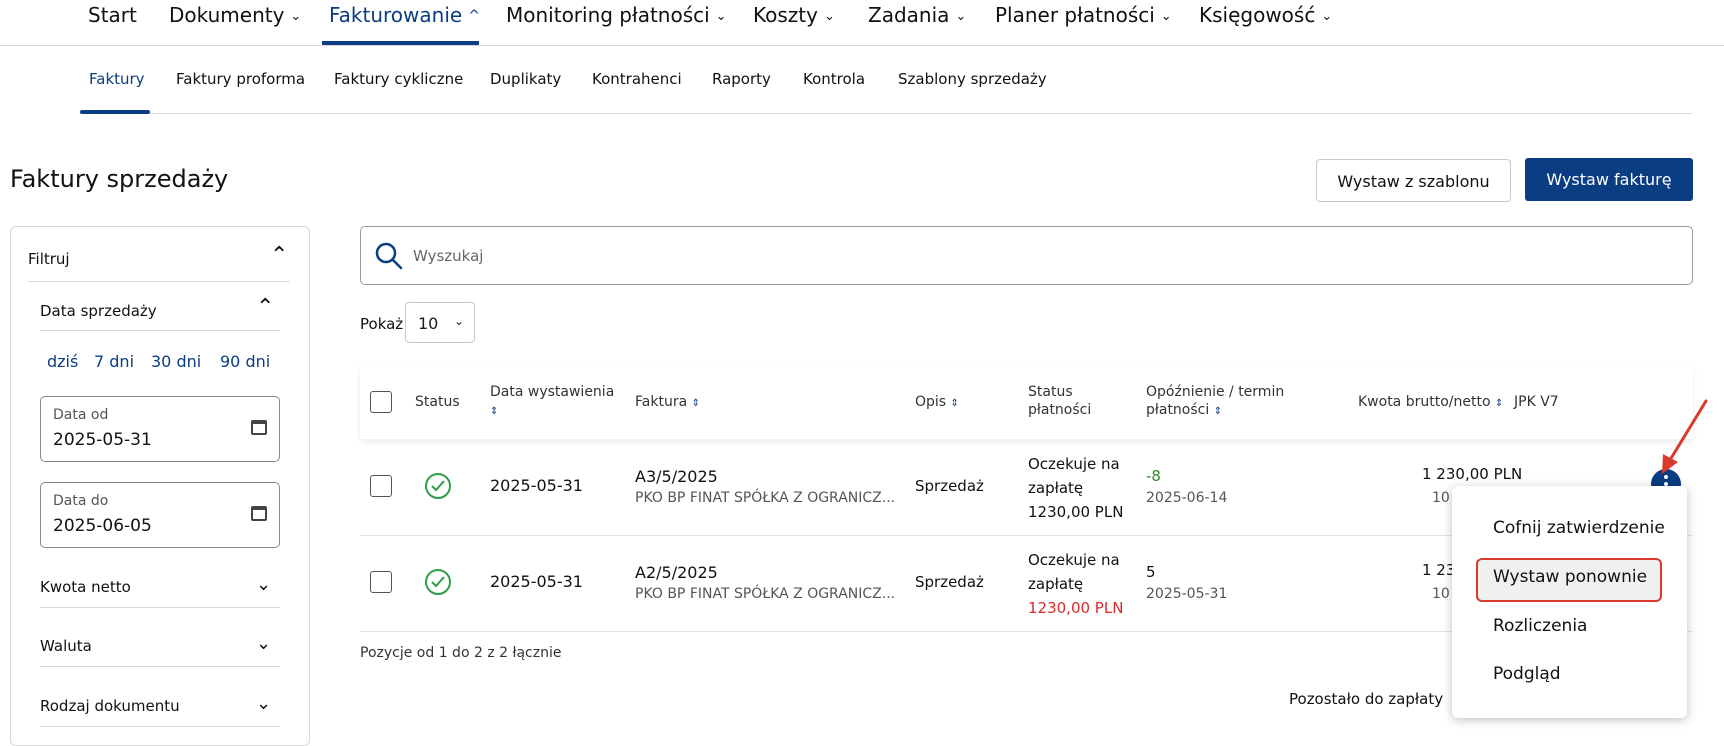 This screenshot has height=746, width=1724. I want to click on select-all-checkbox, so click(381, 402).